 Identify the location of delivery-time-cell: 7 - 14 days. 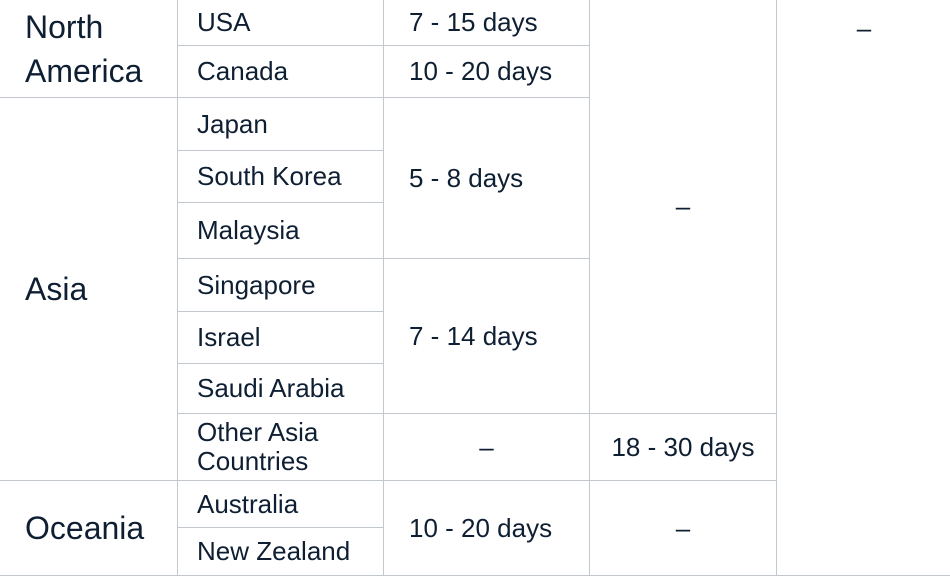
(487, 336).